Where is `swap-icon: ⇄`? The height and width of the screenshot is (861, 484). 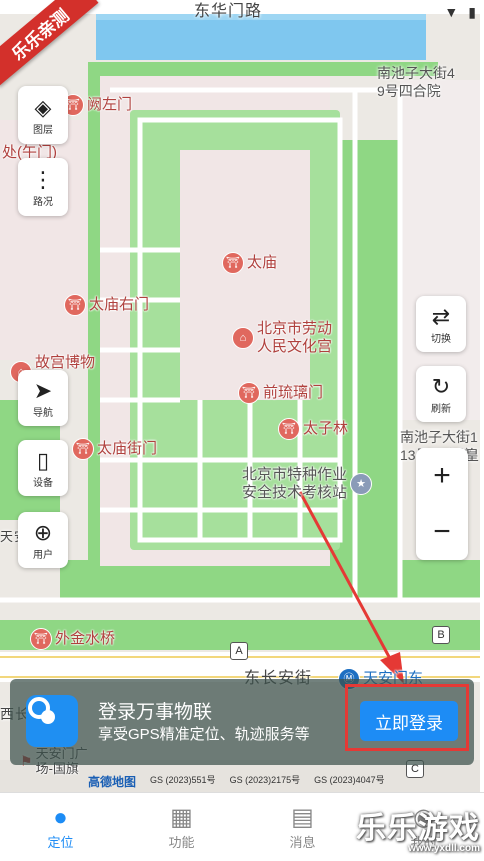
swap-icon: ⇄ is located at coordinates (441, 316).